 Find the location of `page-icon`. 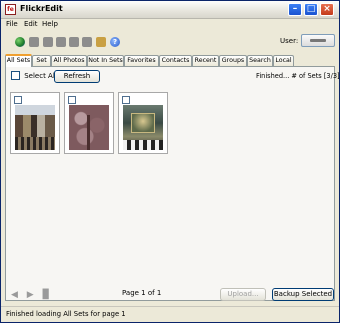

page-icon is located at coordinates (48, 42).